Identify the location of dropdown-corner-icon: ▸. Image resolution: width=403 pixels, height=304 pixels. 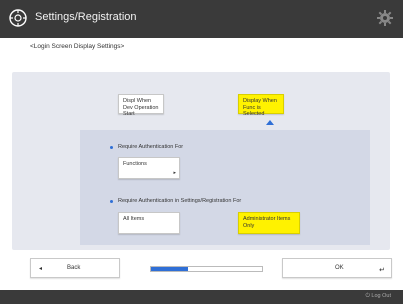
(174, 172).